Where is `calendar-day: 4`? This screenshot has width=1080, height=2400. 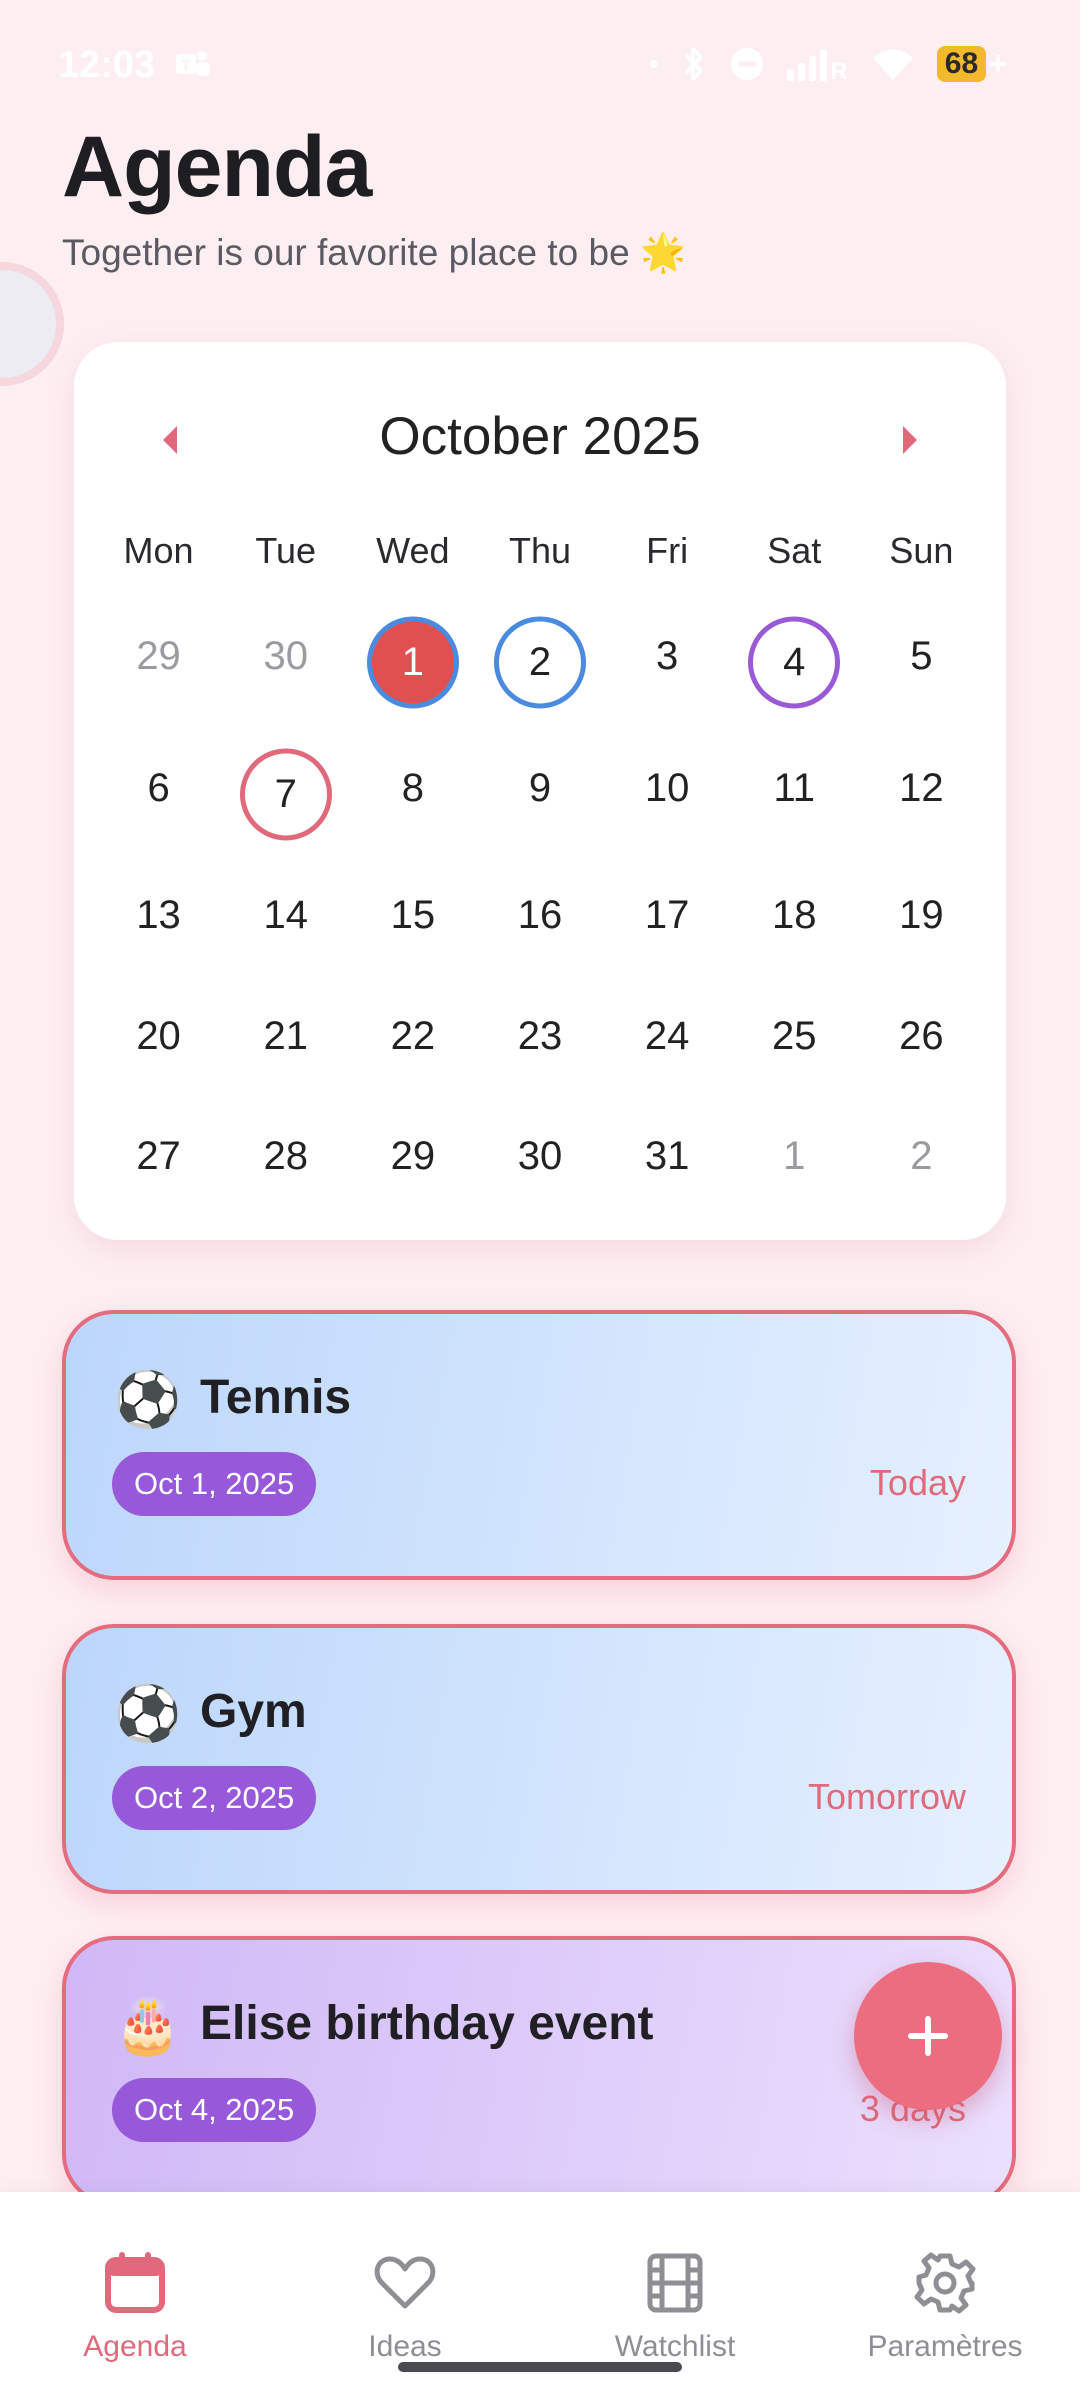
calendar-day: 4 is located at coordinates (794, 656).